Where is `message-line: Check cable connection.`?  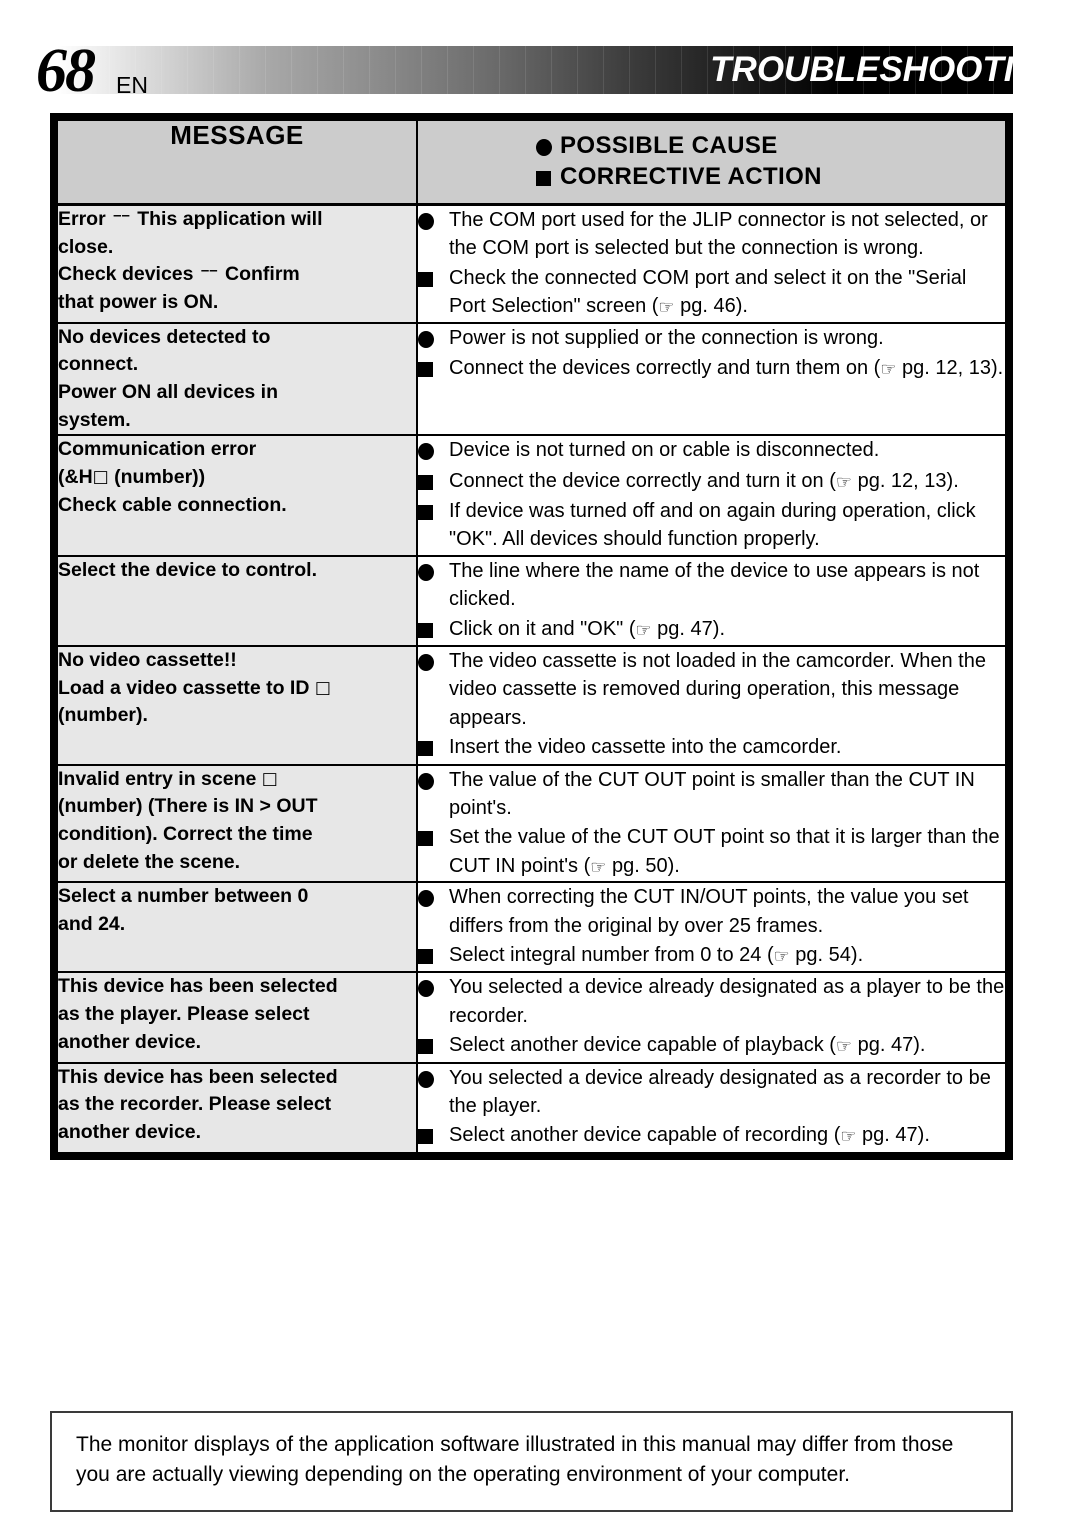
message-line: Check cable connection. is located at coordinates (172, 504).